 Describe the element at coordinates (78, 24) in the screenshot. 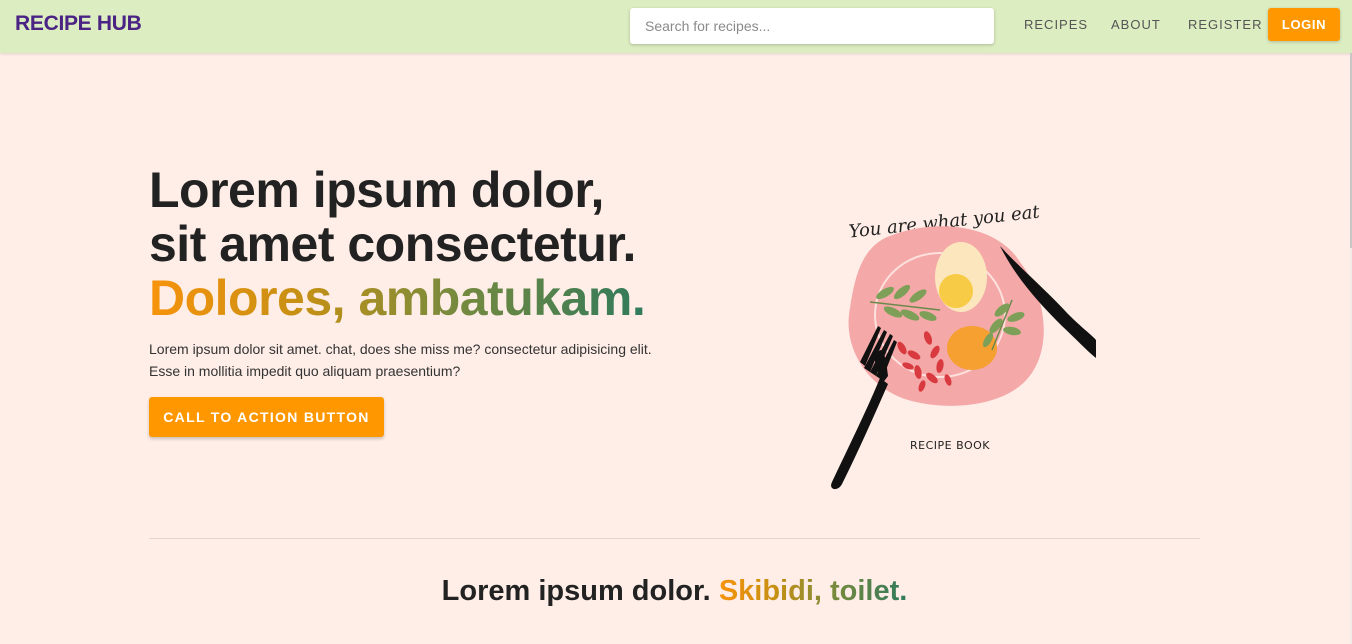

I see `brand-logo: RECIPE HUB` at that location.